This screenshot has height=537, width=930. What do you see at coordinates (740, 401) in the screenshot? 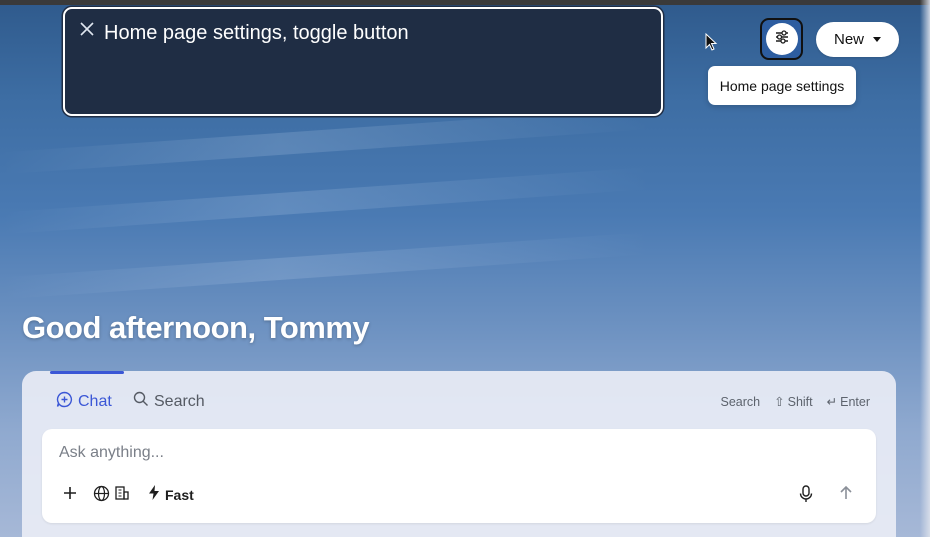
I see `hint-search: Search` at bounding box center [740, 401].